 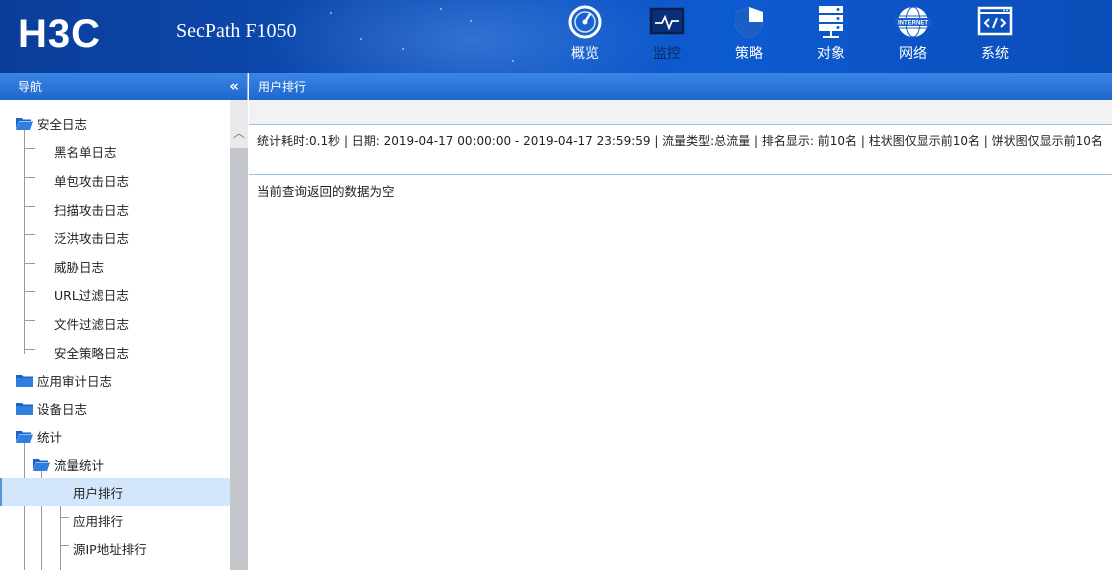 I want to click on tree-label: 应用排行, so click(x=98, y=521).